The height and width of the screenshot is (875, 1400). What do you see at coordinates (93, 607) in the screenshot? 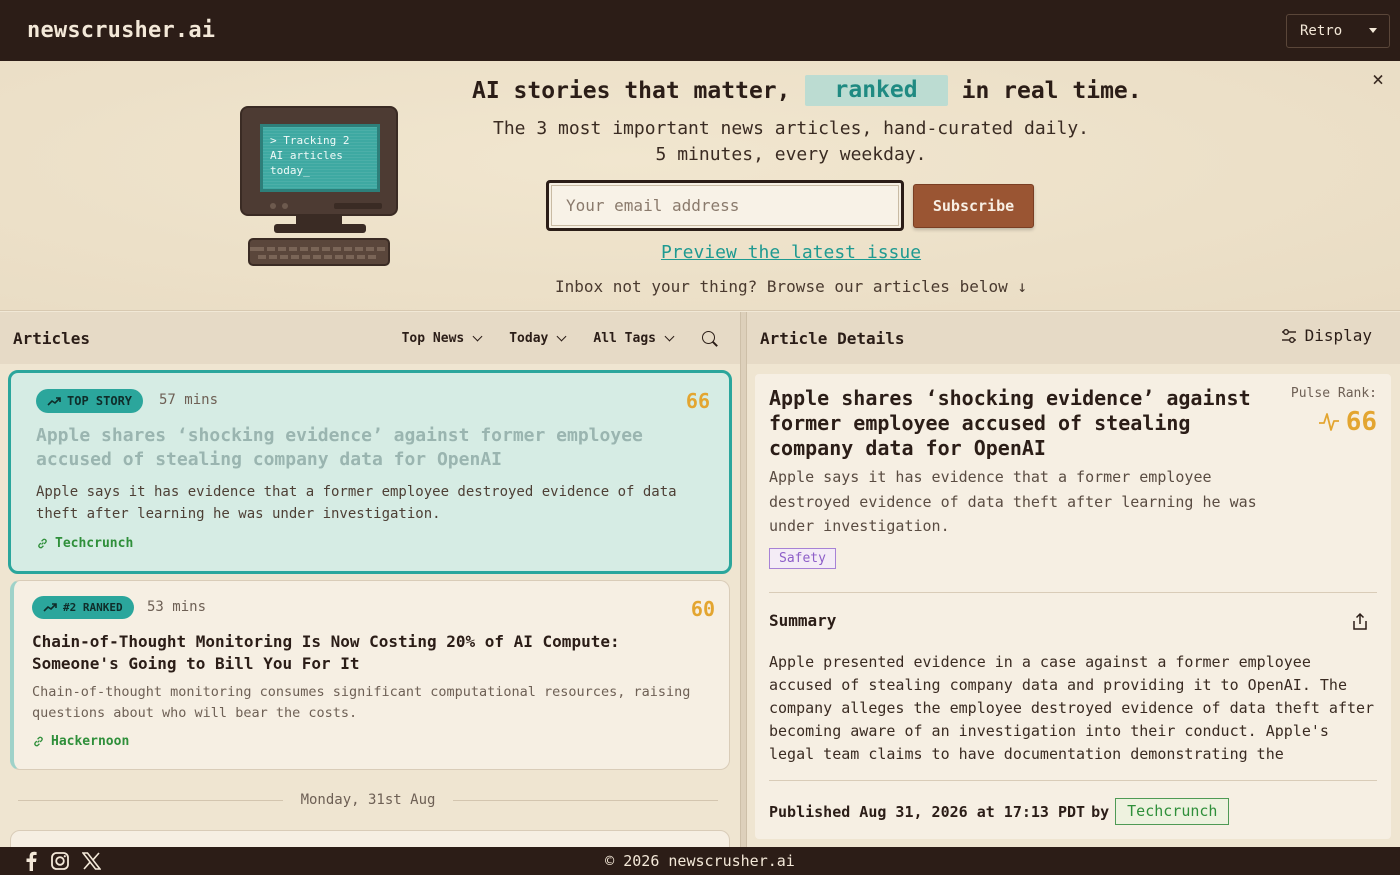
I see `badge-label: #2 RANKED` at bounding box center [93, 607].